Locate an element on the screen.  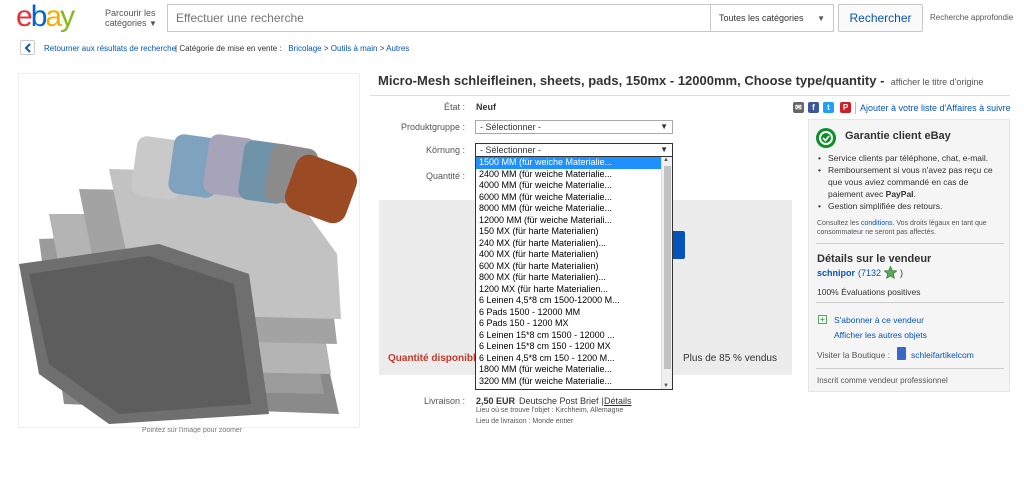
conditions-link: conditions is located at coordinates (877, 223).